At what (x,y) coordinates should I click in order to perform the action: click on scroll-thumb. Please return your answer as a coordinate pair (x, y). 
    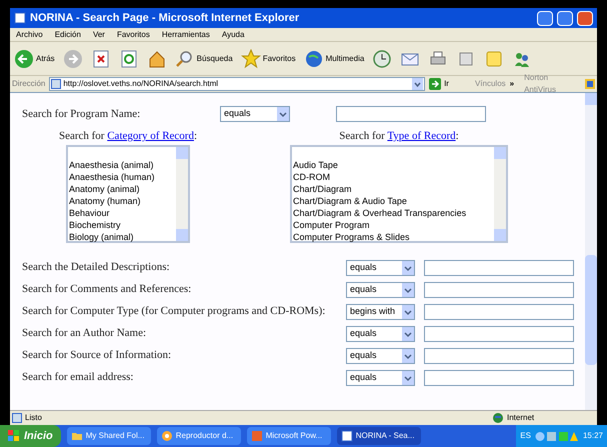
    Looking at the image, I should click on (591, 310).